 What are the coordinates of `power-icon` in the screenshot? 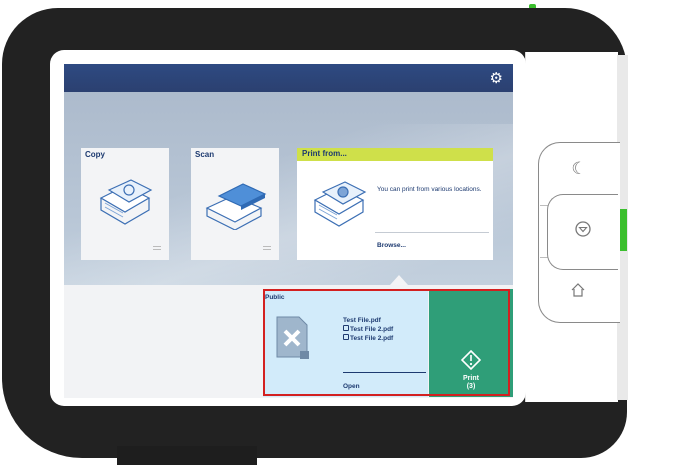 It's located at (583, 231).